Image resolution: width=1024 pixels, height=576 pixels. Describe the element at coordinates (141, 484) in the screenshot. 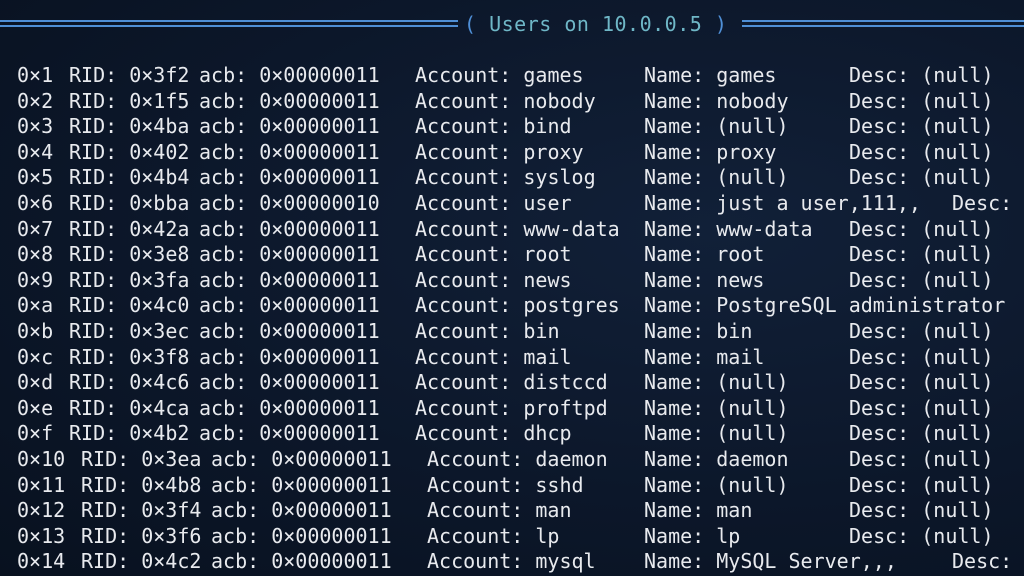

I see `row-rid: RID: 0×4b8` at that location.